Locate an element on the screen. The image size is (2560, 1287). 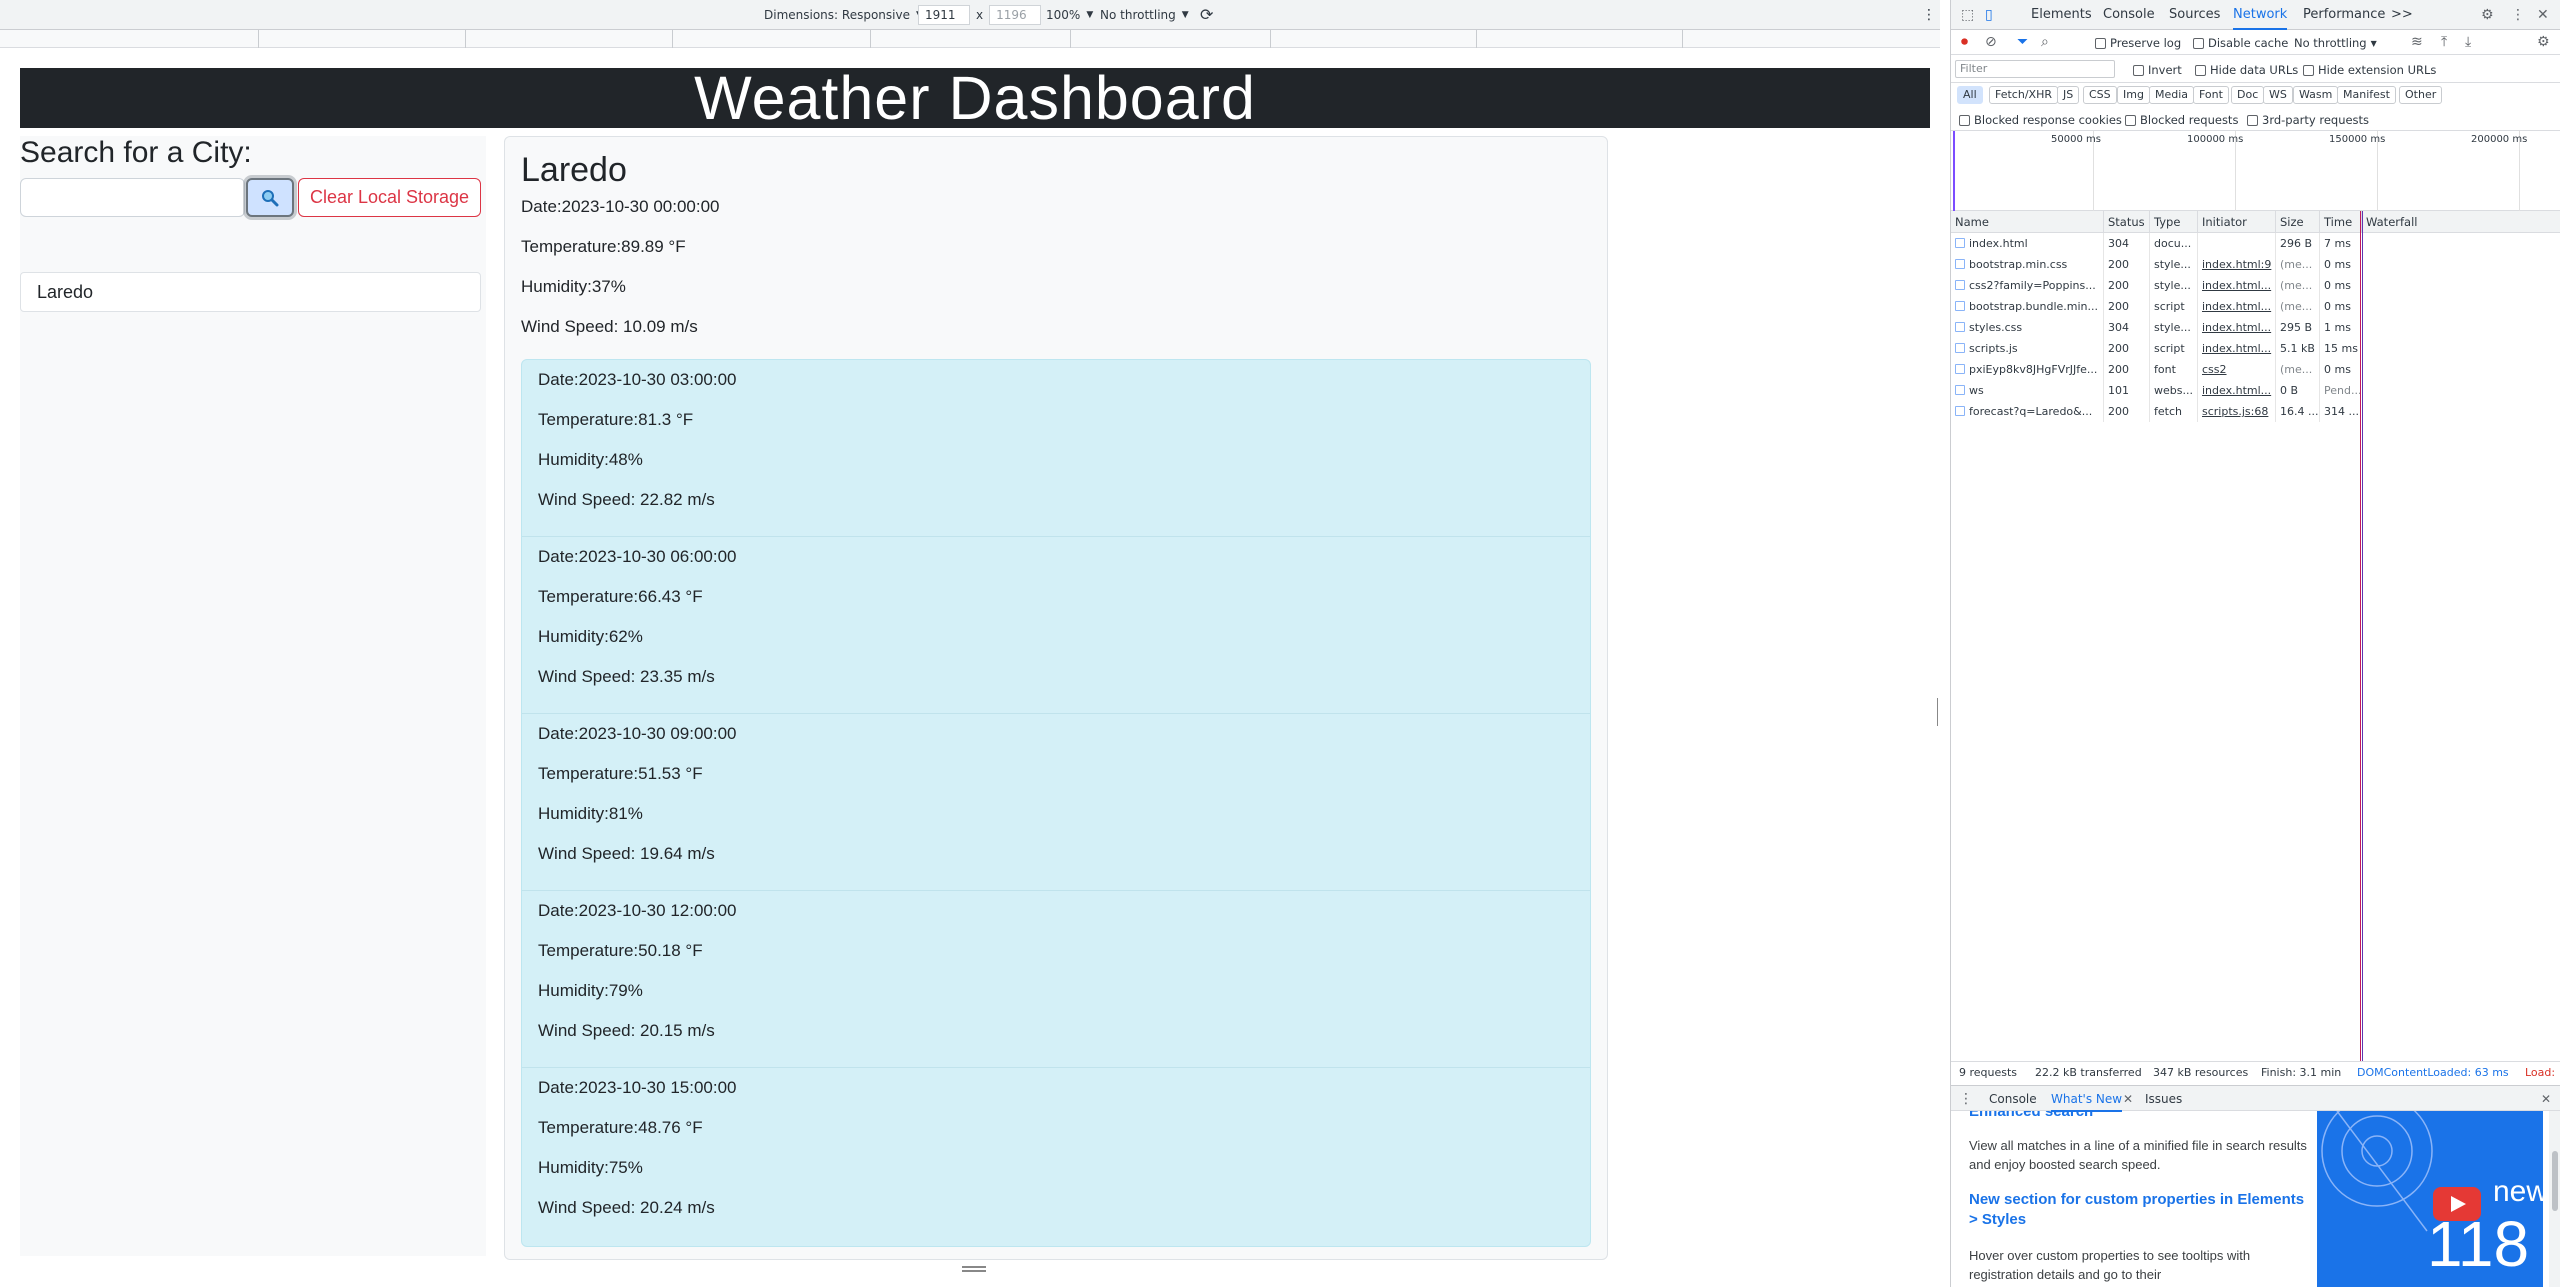
viewport-width-handle is located at coordinates (1938, 712).